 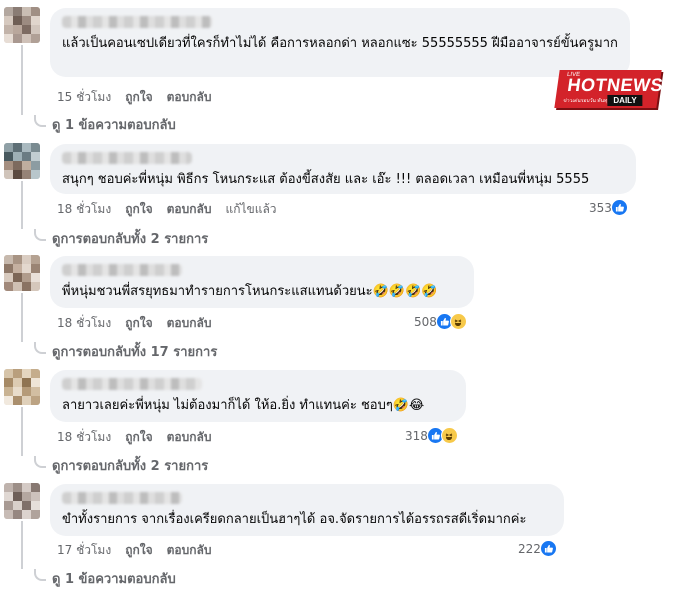 I want to click on reaction-summary: 508, so click(x=440, y=321).